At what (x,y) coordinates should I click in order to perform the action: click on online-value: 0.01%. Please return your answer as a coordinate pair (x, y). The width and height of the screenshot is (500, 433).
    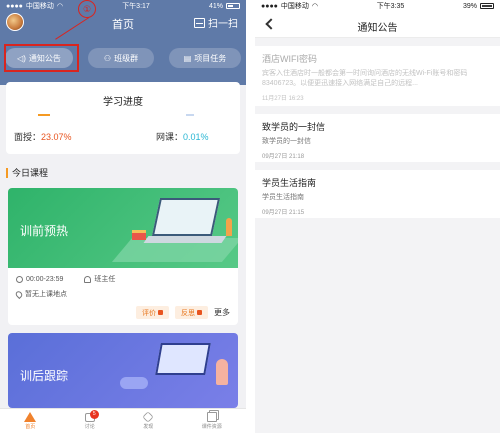
    Looking at the image, I should click on (196, 137).